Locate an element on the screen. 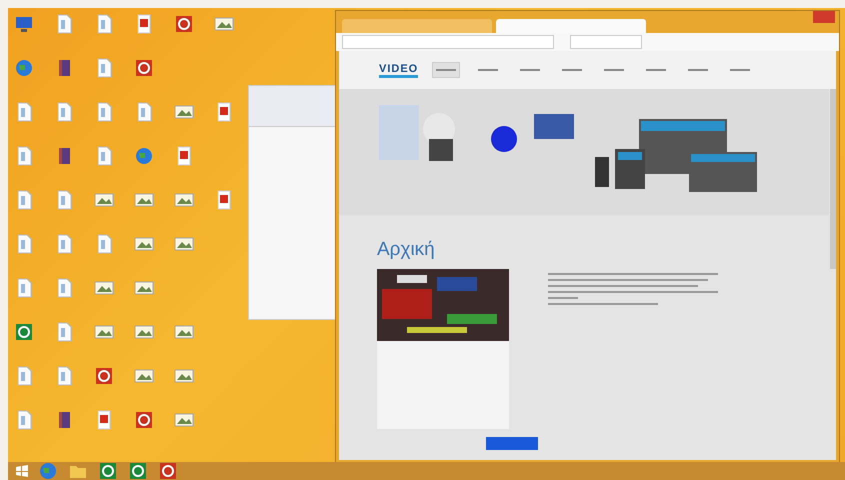  scrollbar is located at coordinates (833, 179).